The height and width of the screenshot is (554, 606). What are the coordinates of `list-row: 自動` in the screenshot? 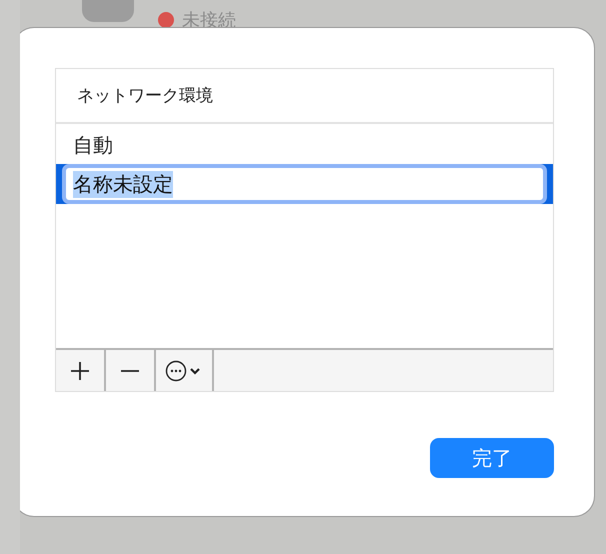 It's located at (304, 145).